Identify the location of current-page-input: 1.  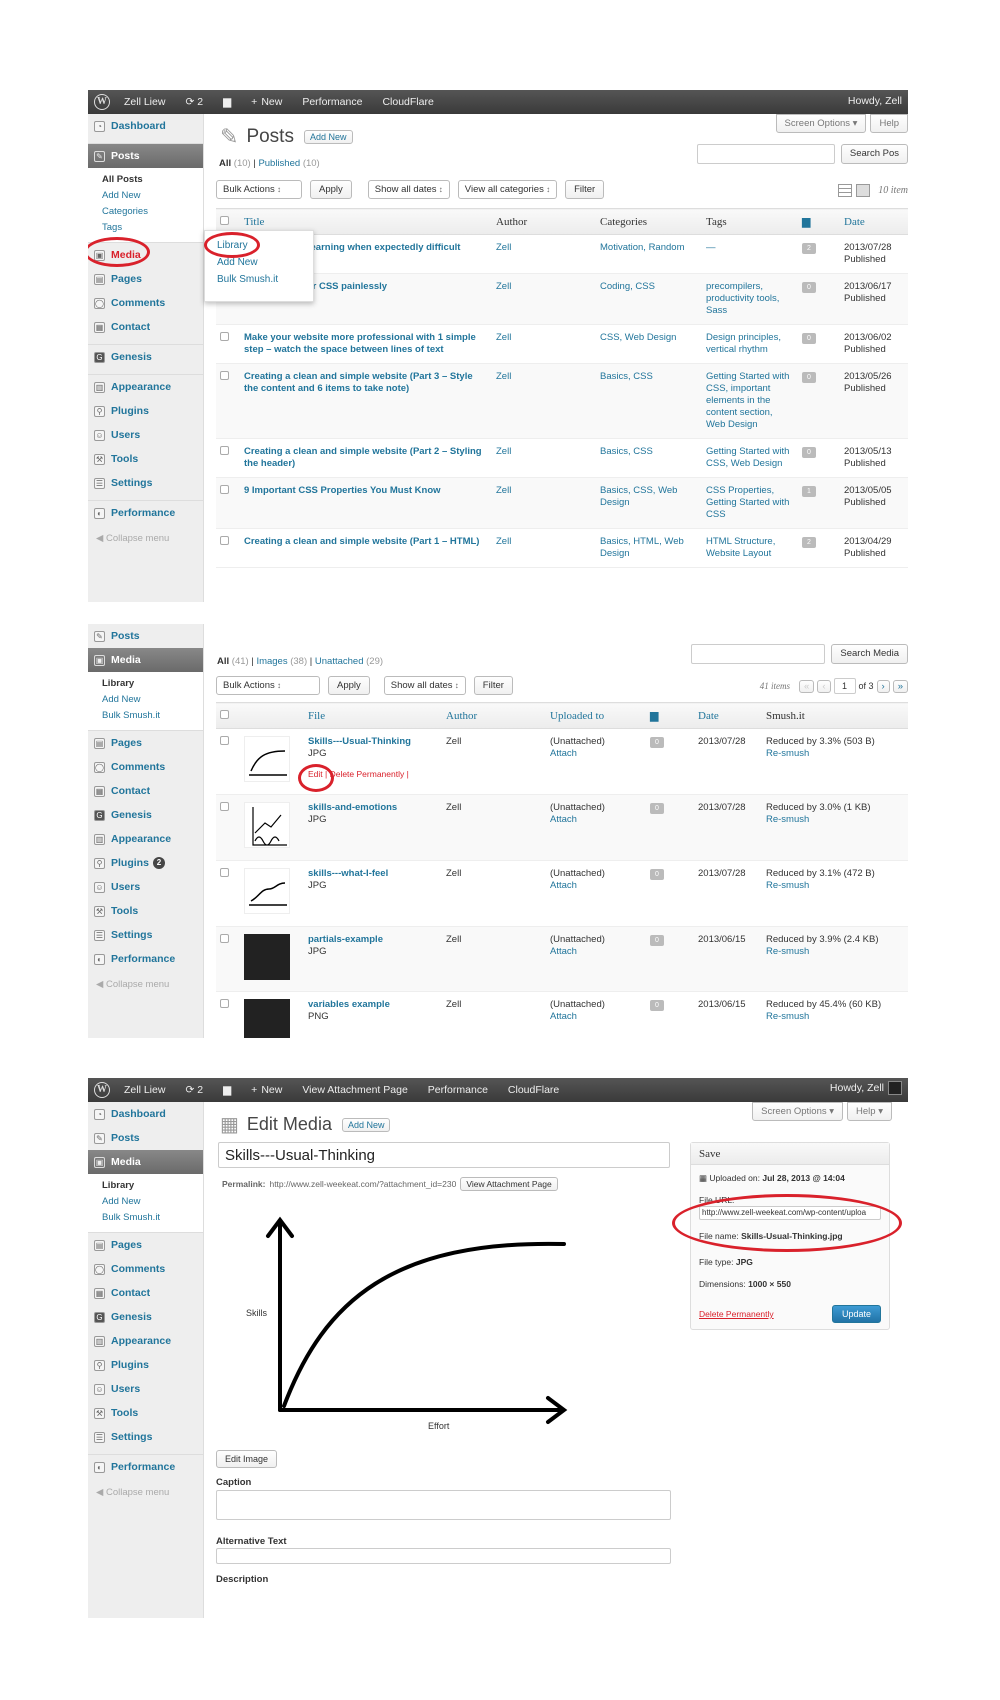
(844, 686).